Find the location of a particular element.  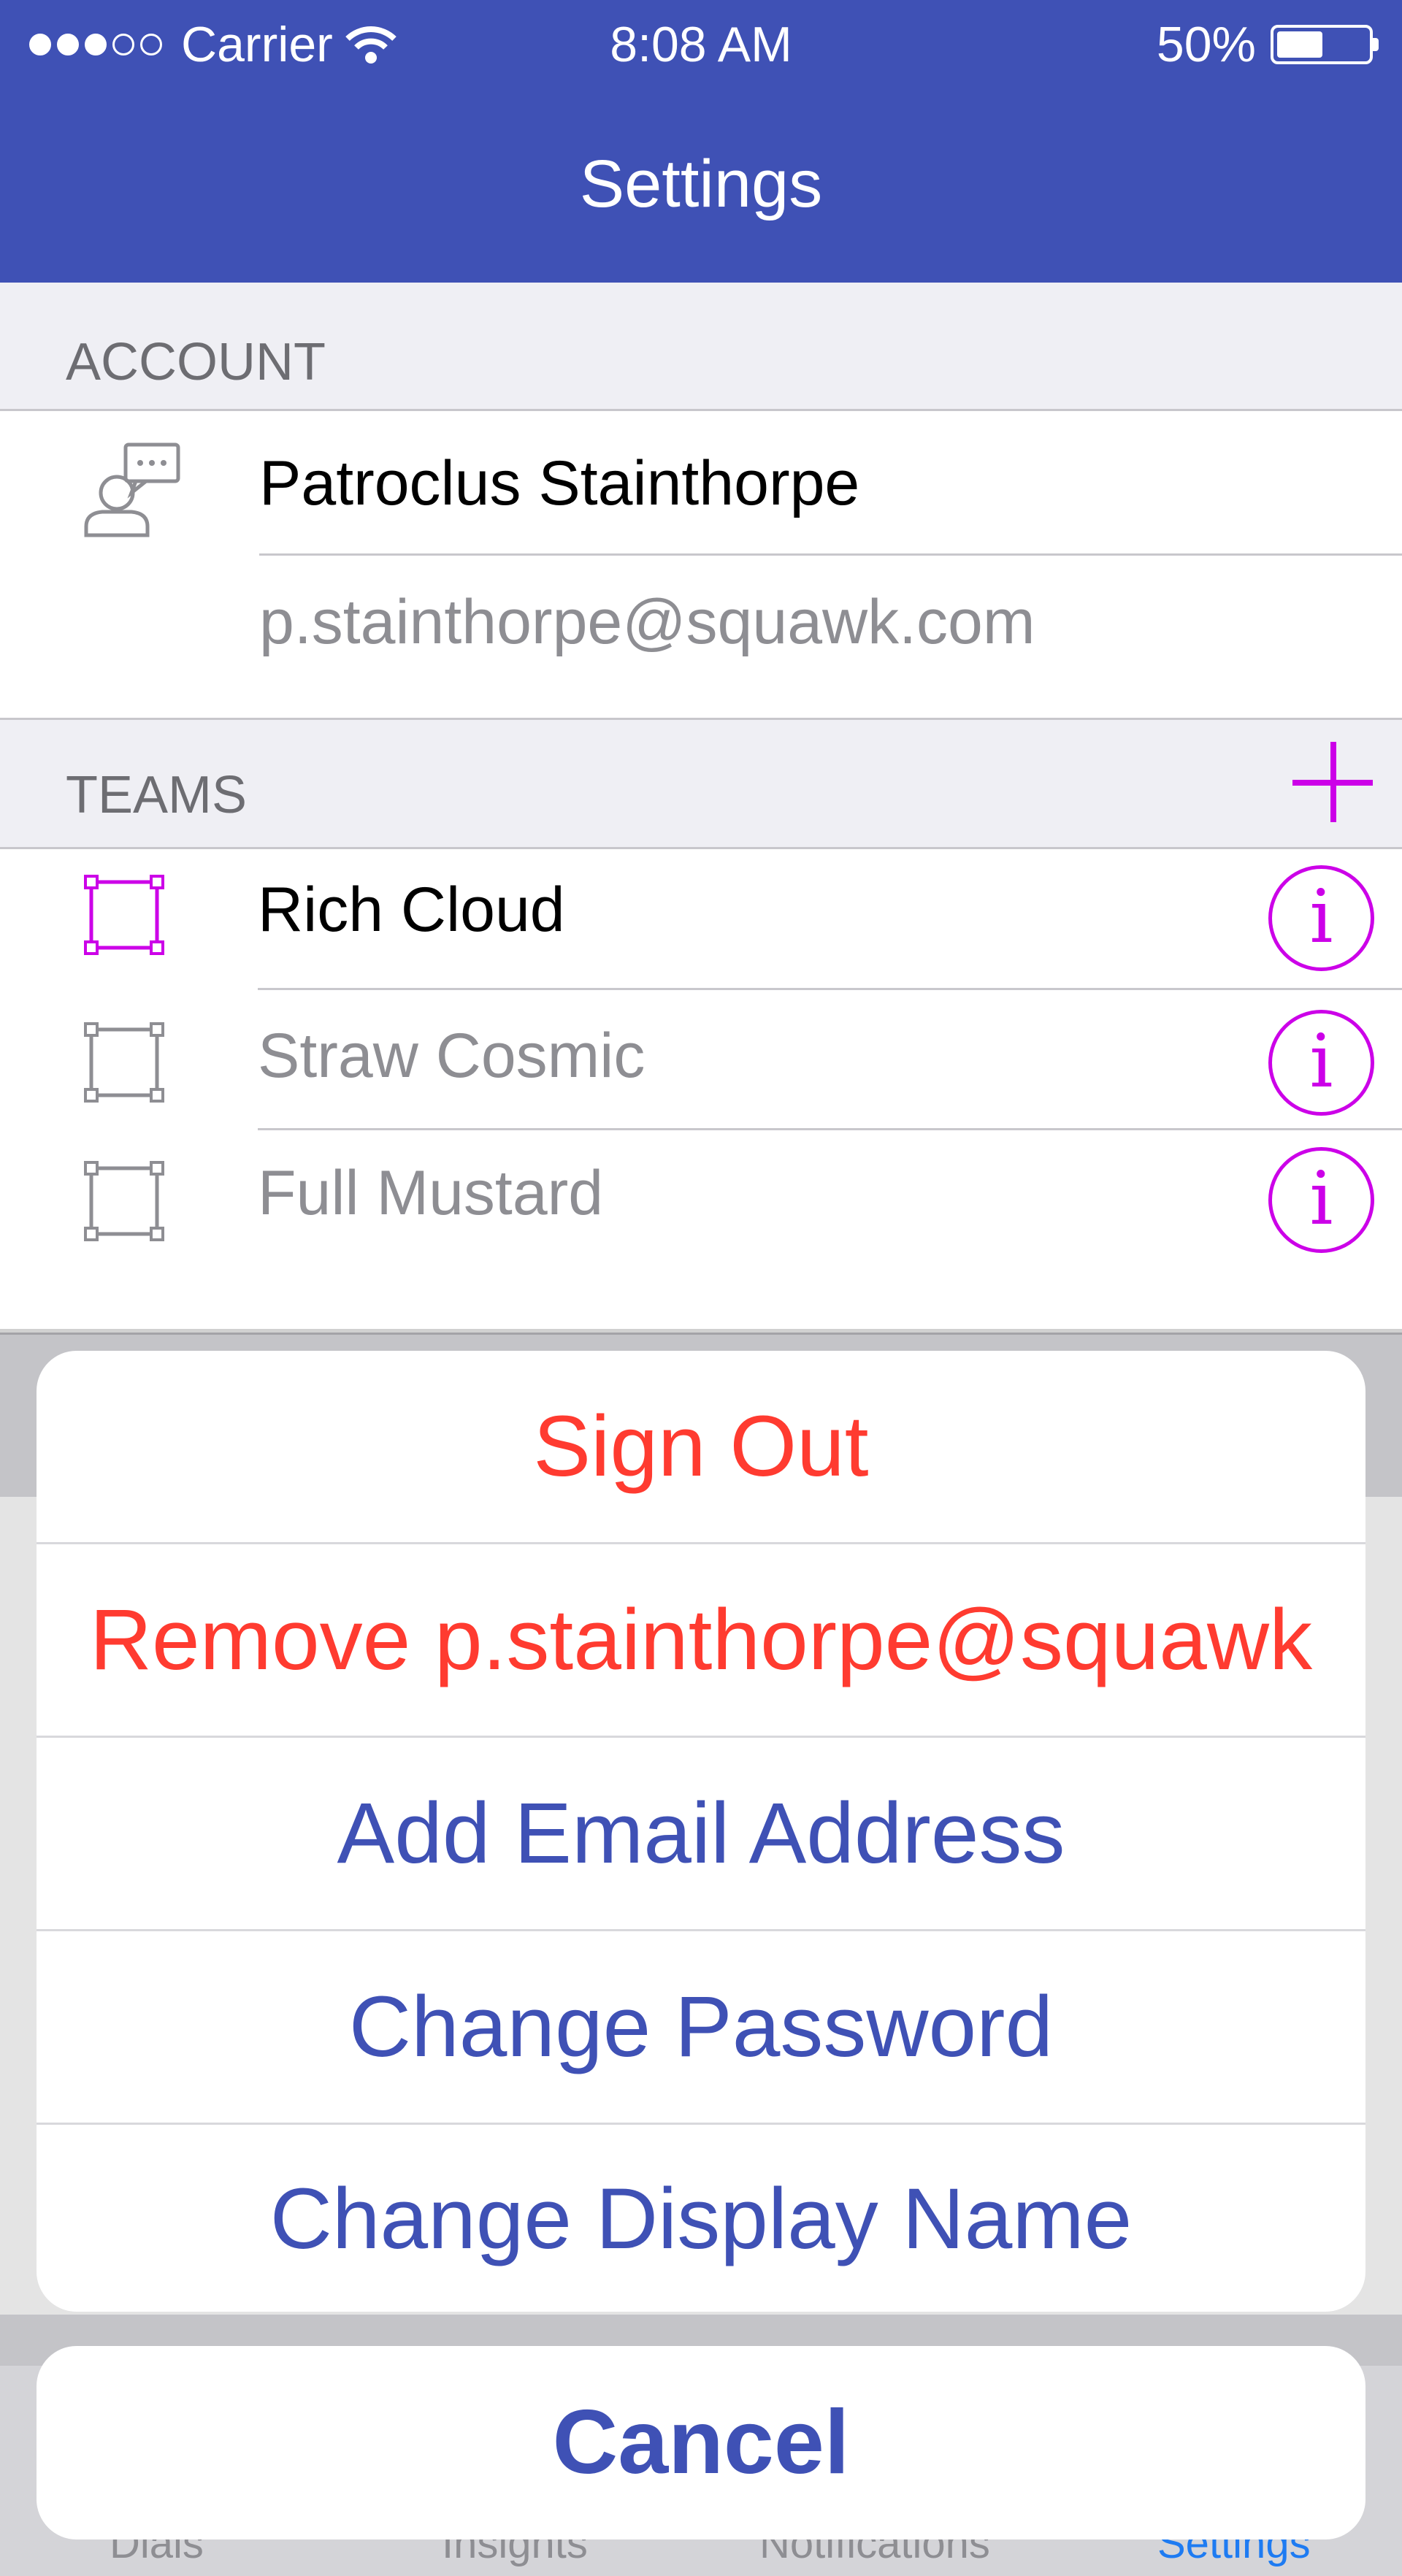

change-display-name-button: Change Display Name is located at coordinates (701, 2217).